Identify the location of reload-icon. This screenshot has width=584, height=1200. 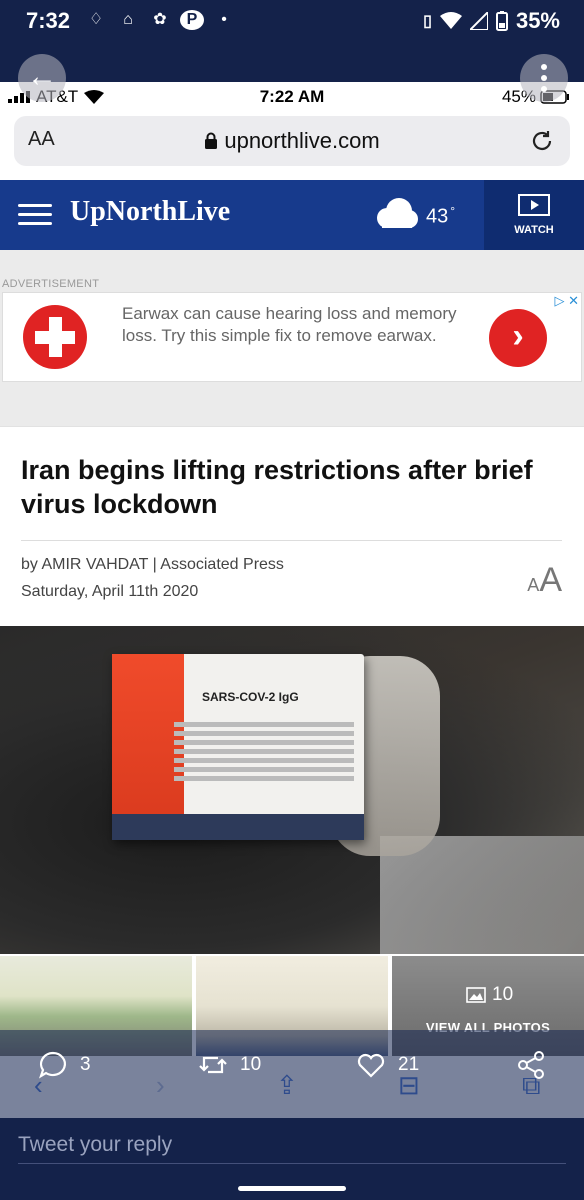
(542, 141).